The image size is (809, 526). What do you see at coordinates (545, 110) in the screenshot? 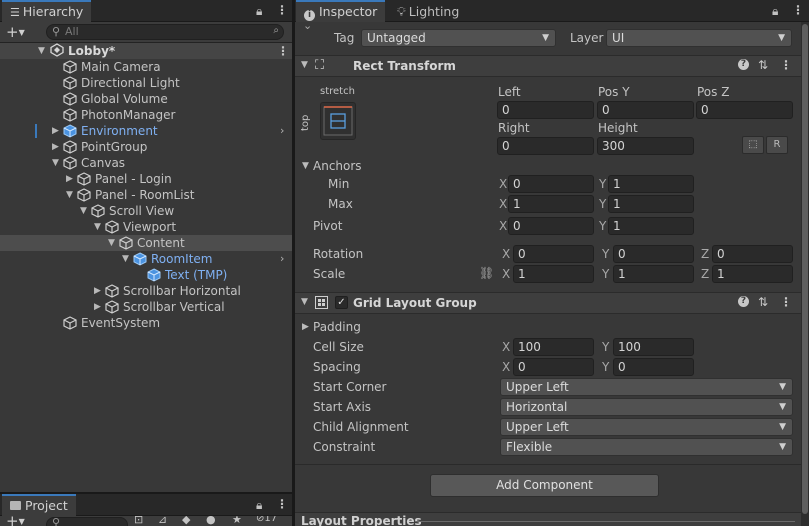
I see `left-field: 0` at bounding box center [545, 110].